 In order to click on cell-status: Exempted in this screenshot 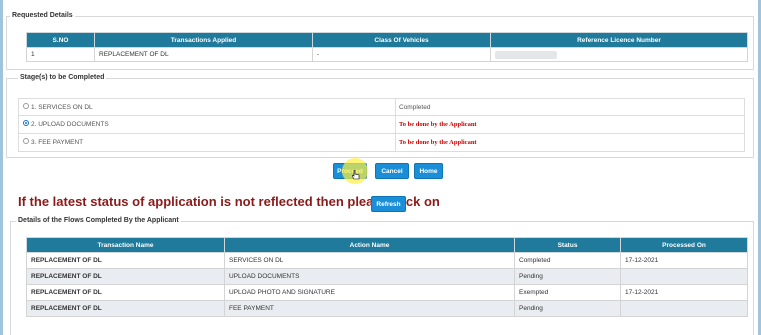, I will do `click(567, 292)`.